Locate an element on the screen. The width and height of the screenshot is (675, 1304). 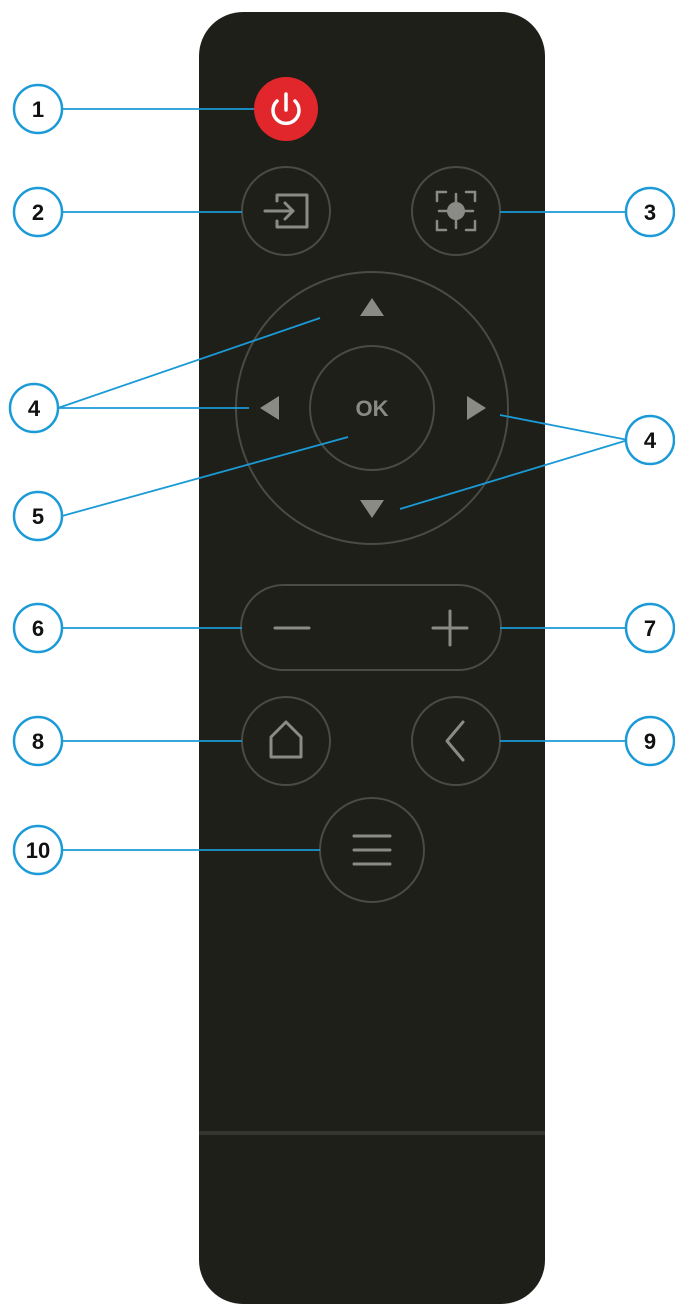
callout-power: 1 is located at coordinates (38, 109).